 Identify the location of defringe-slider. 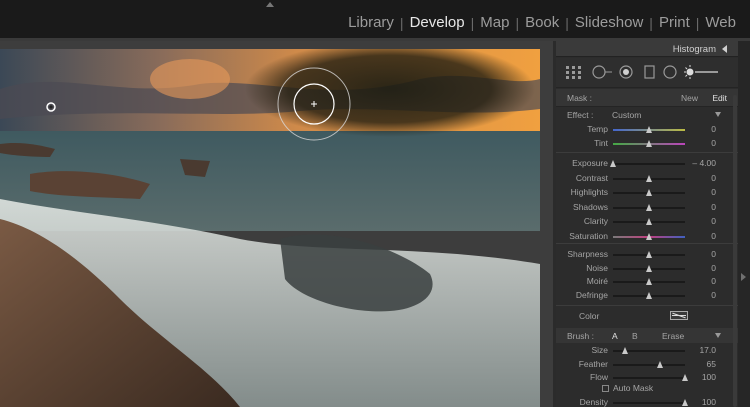
(649, 295).